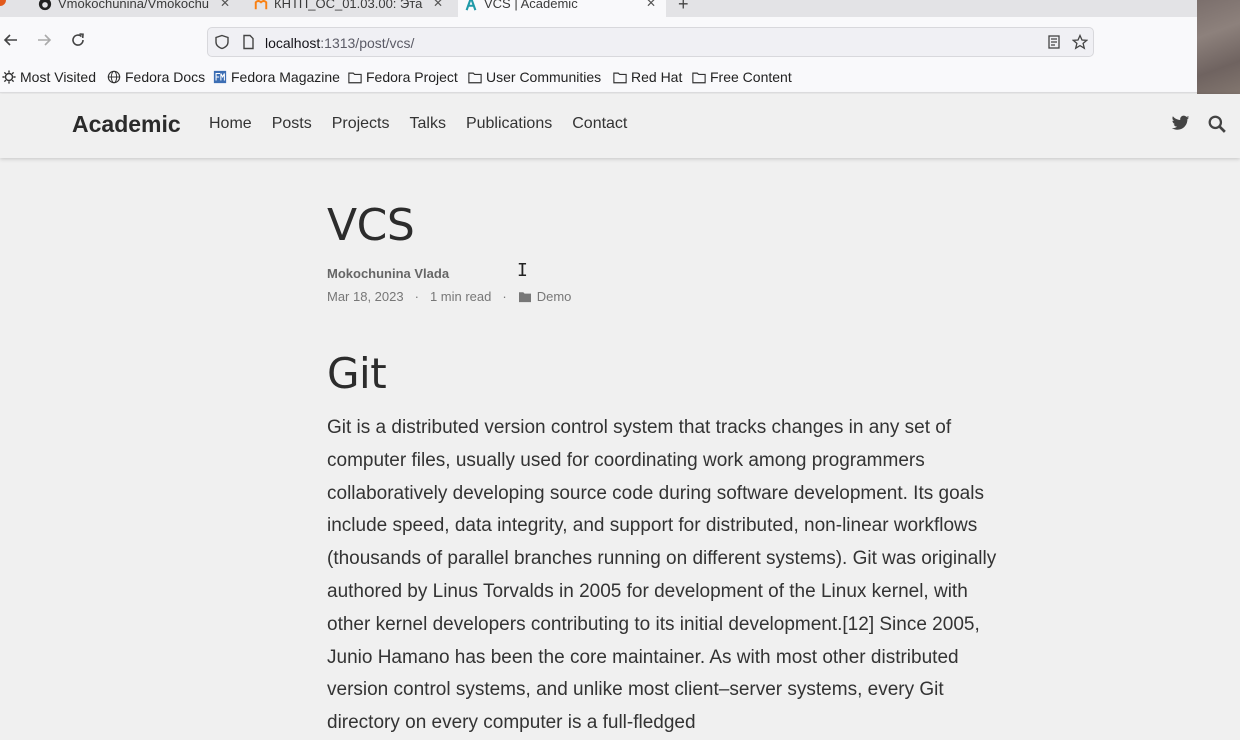  Describe the element at coordinates (357, 373) in the screenshot. I see `section-heading: Git` at that location.